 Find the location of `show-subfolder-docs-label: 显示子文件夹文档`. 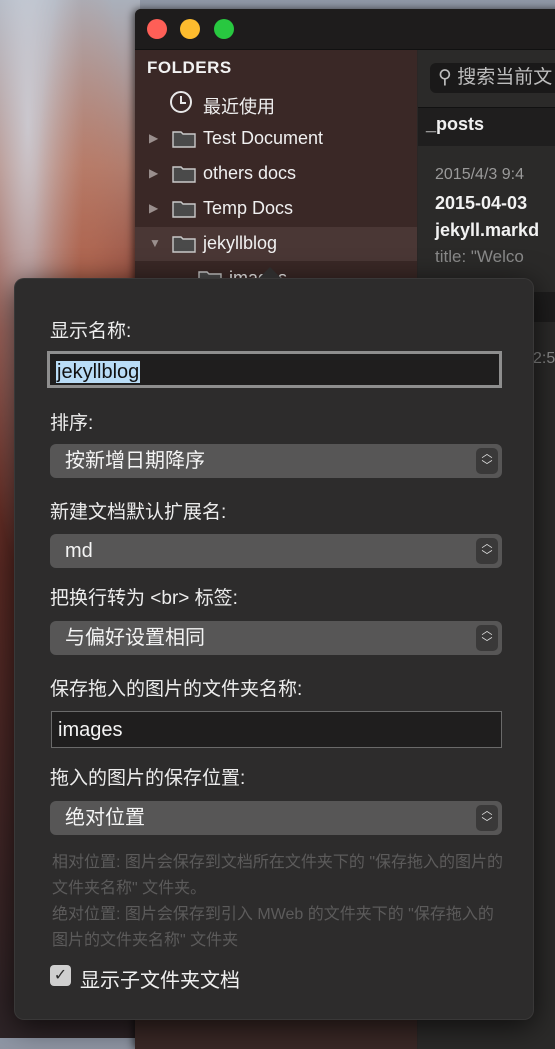

show-subfolder-docs-label: 显示子文件夹文档 is located at coordinates (160, 981).